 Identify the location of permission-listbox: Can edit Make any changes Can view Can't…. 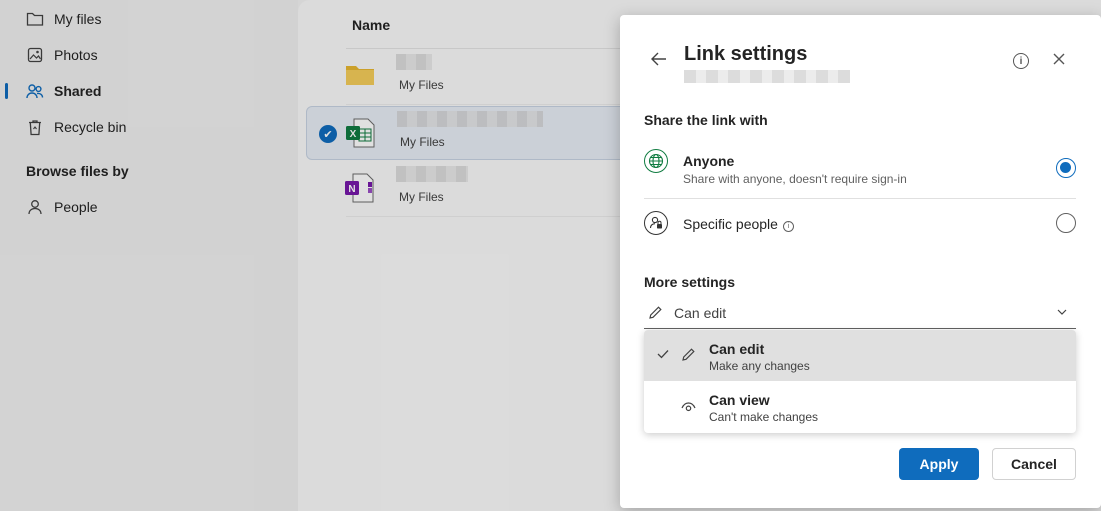
(860, 381).